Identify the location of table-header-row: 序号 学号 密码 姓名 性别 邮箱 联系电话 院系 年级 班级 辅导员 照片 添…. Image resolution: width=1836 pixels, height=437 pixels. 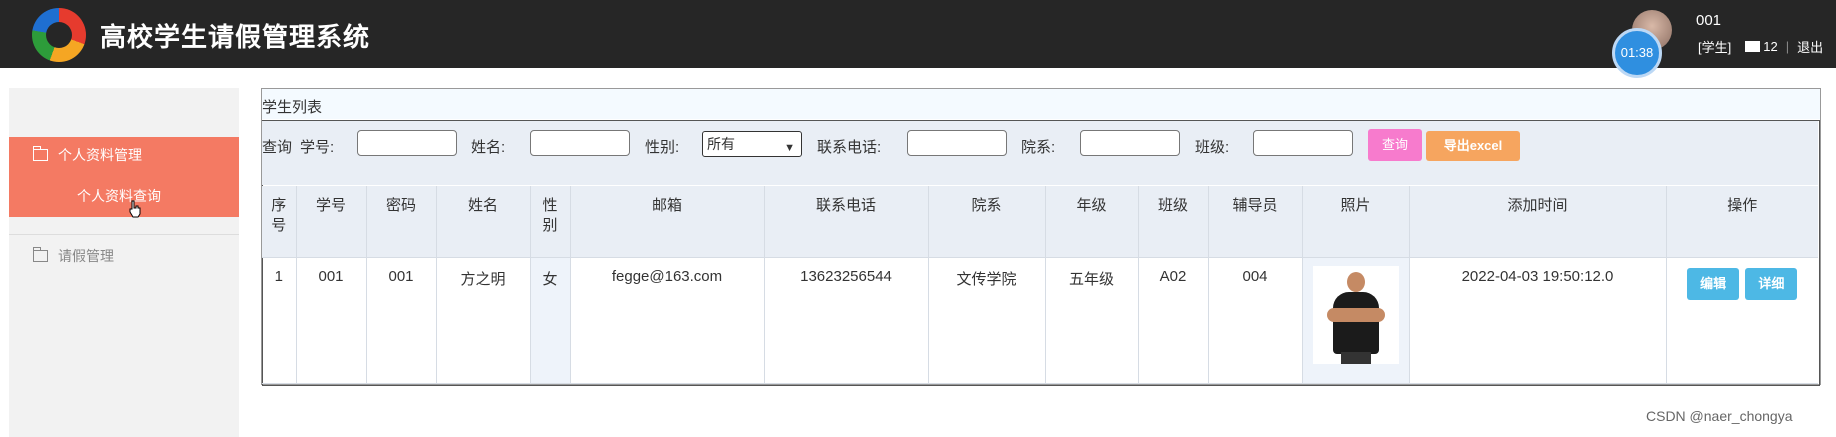
(1040, 222).